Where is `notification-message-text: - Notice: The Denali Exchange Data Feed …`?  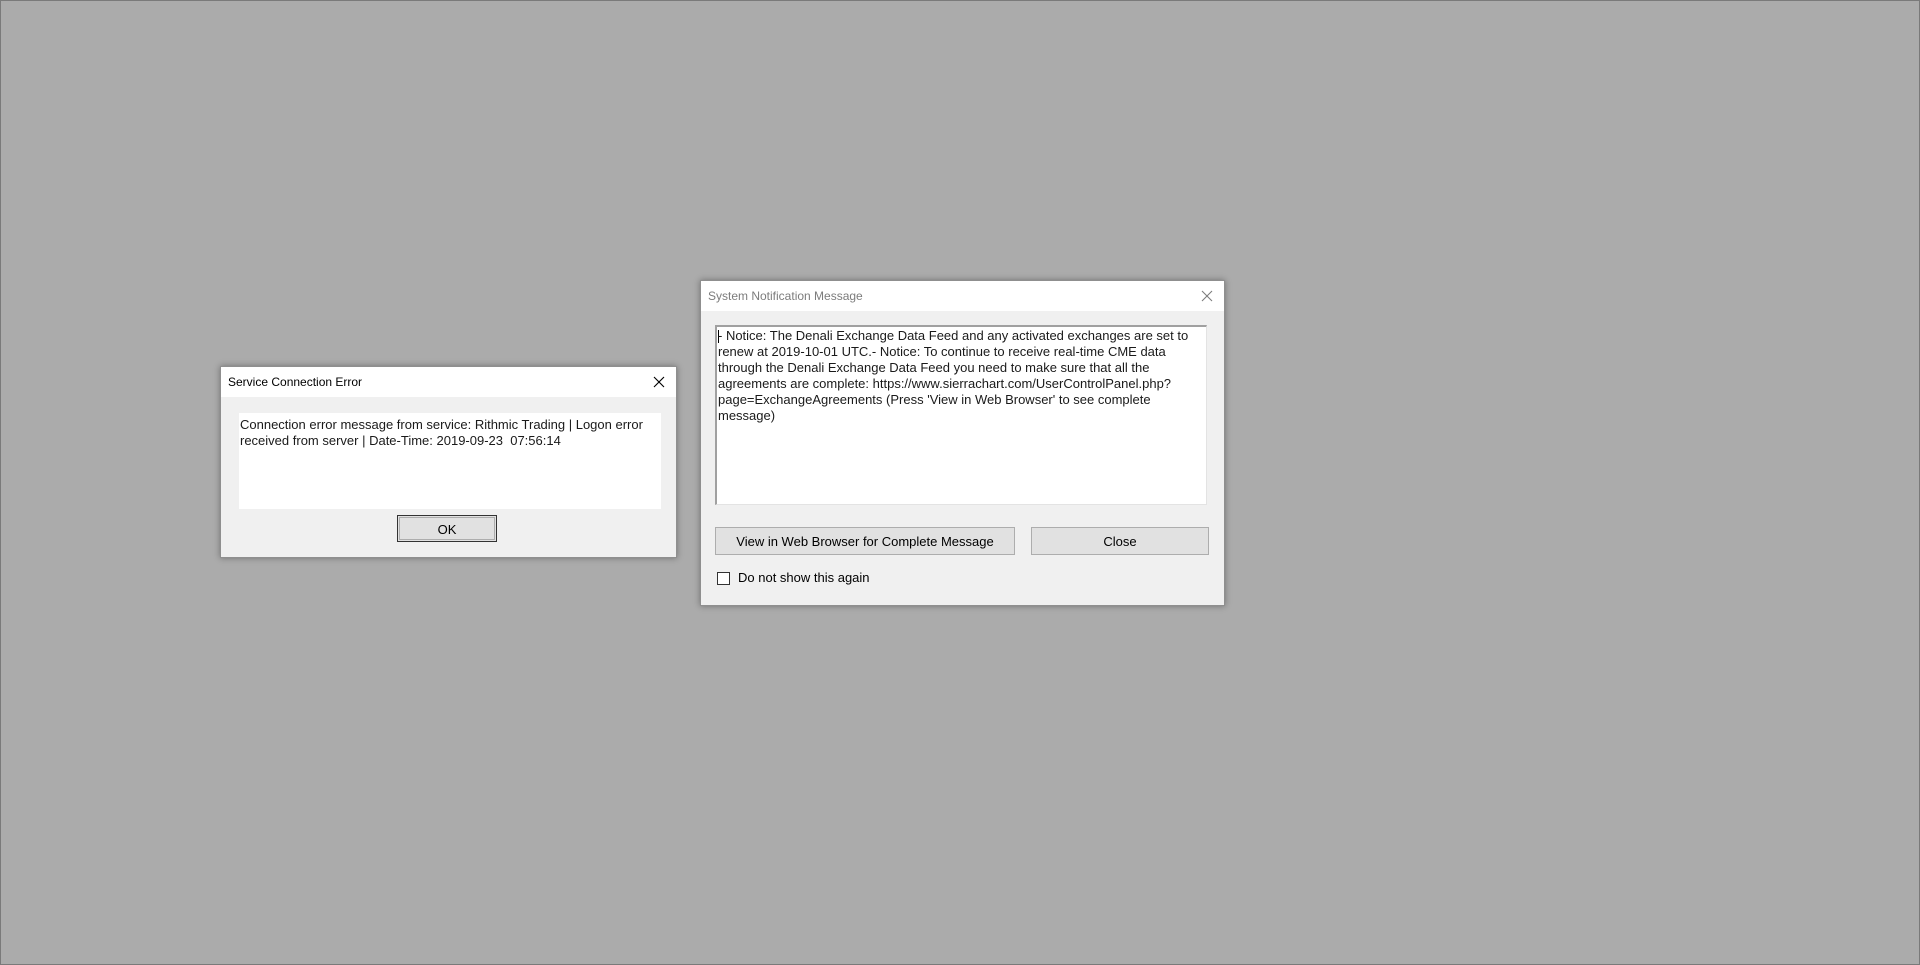 notification-message-text: - Notice: The Denali Exchange Data Feed … is located at coordinates (955, 375).